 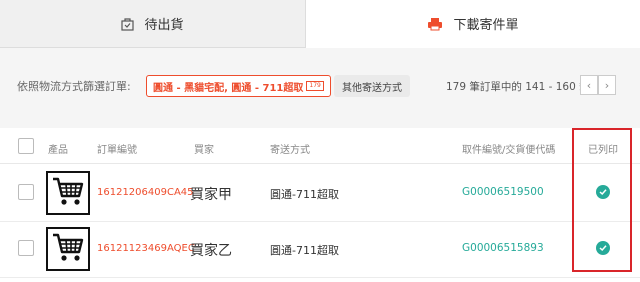 I want to click on pagination-prev-button: ‹, so click(x=589, y=85).